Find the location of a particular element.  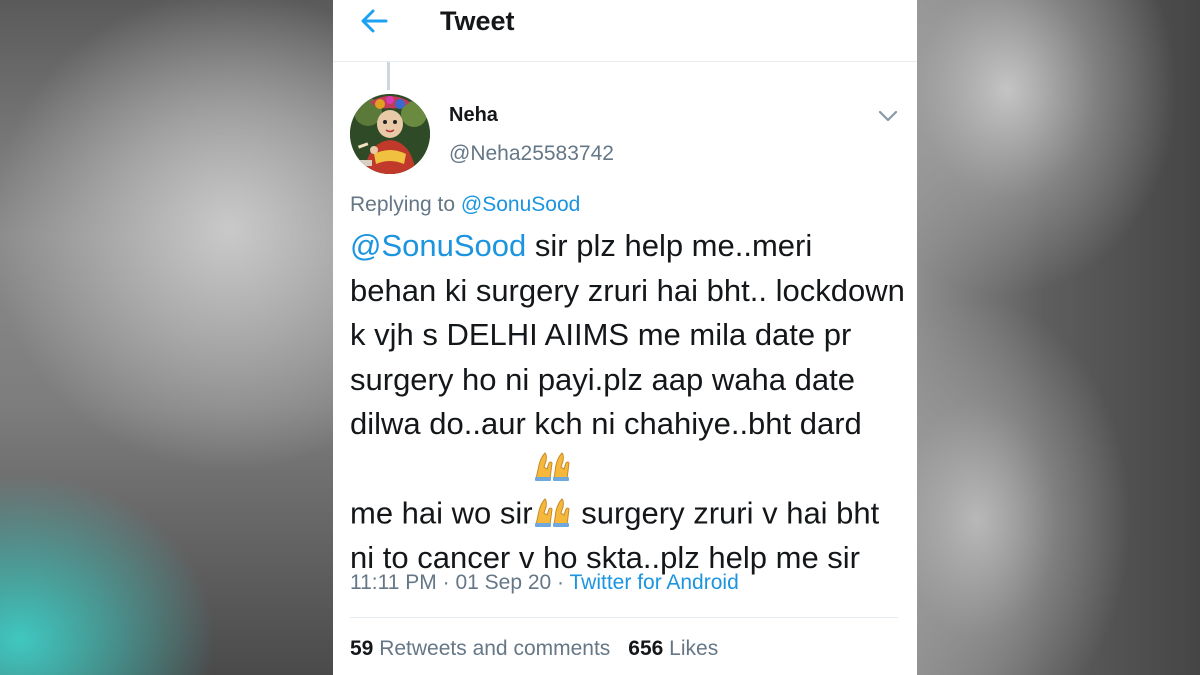

retweets-count: 59 is located at coordinates (362, 648).